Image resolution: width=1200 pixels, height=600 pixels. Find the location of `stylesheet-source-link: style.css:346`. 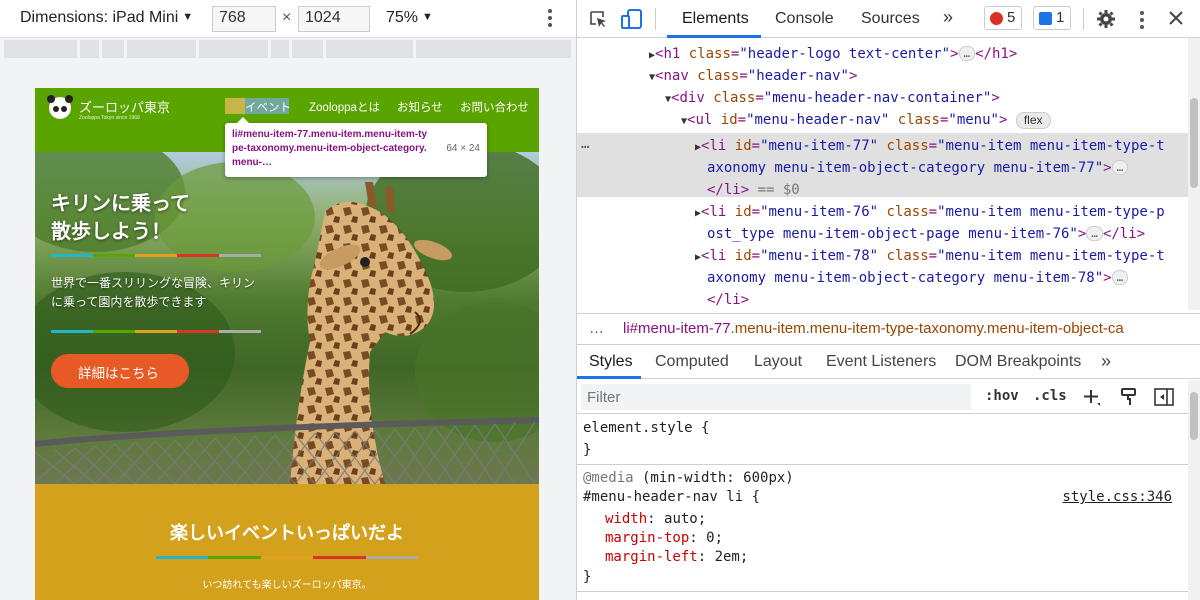

stylesheet-source-link: style.css:346 is located at coordinates (1117, 497).